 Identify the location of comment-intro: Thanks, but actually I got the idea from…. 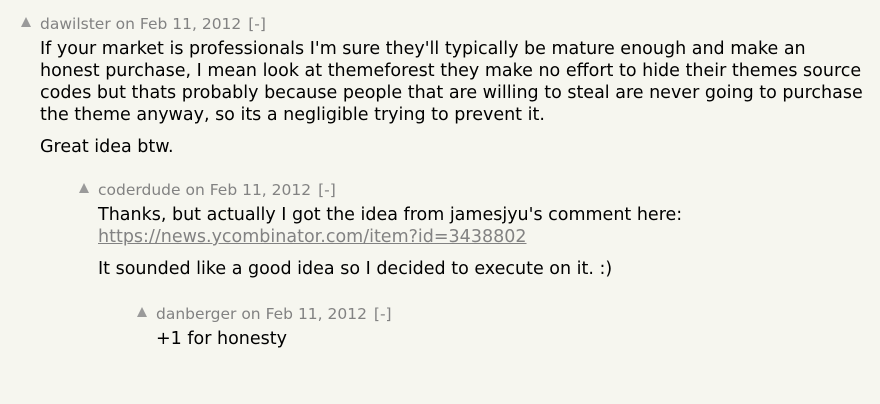
(390, 215).